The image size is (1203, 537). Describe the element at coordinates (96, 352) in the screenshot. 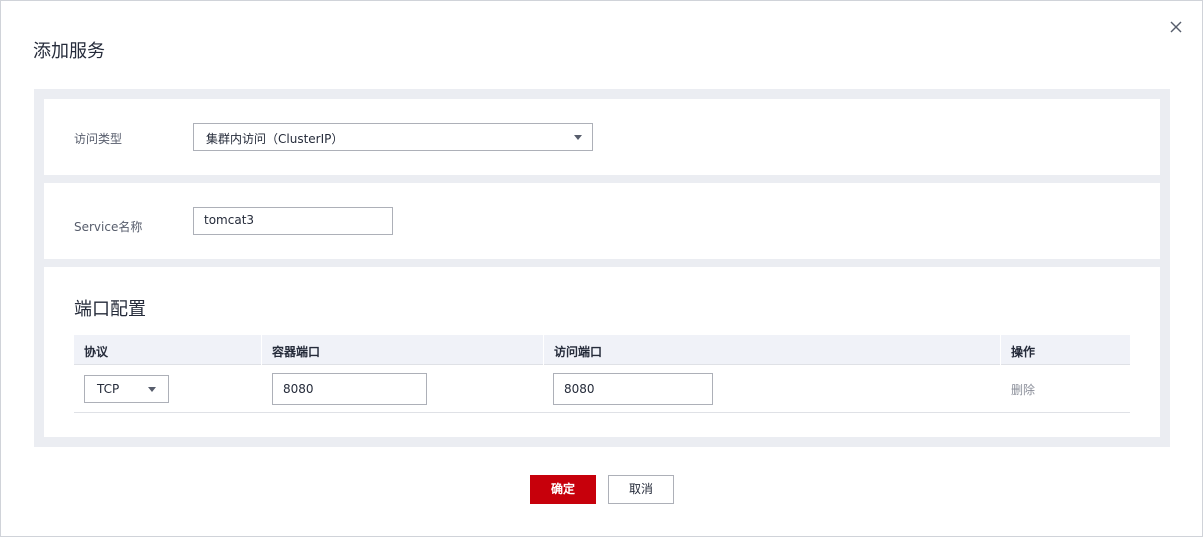

I see `column-header-protocol: 协议` at that location.